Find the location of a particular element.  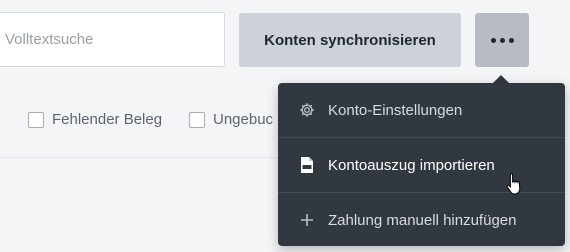

menu-item-label: Kontoauszug importieren is located at coordinates (411, 165).